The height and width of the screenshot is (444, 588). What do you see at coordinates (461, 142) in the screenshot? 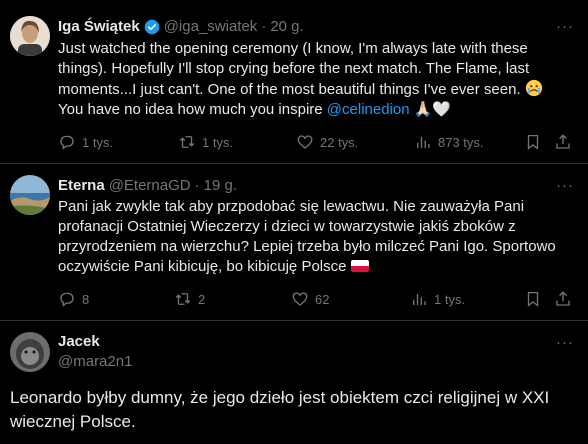
I see `views-count: 873 tys.` at bounding box center [461, 142].